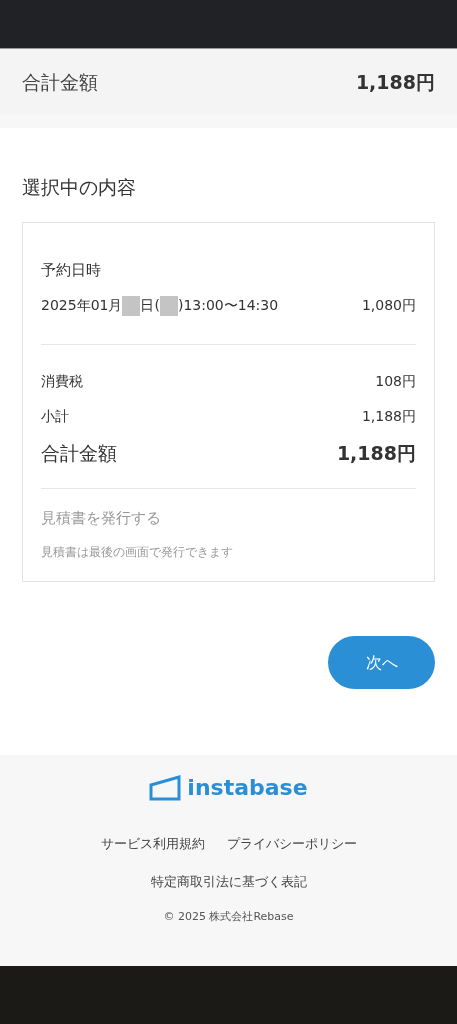  I want to click on summary-label: 合計金額, so click(60, 82).